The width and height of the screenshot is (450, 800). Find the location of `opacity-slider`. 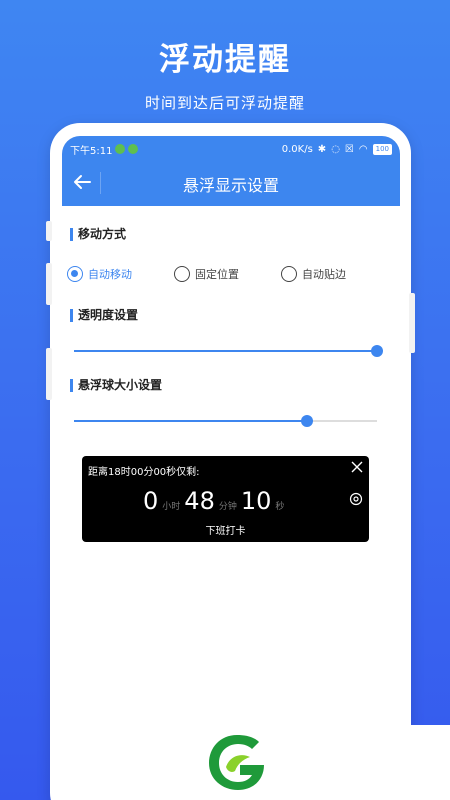

opacity-slider is located at coordinates (228, 351).